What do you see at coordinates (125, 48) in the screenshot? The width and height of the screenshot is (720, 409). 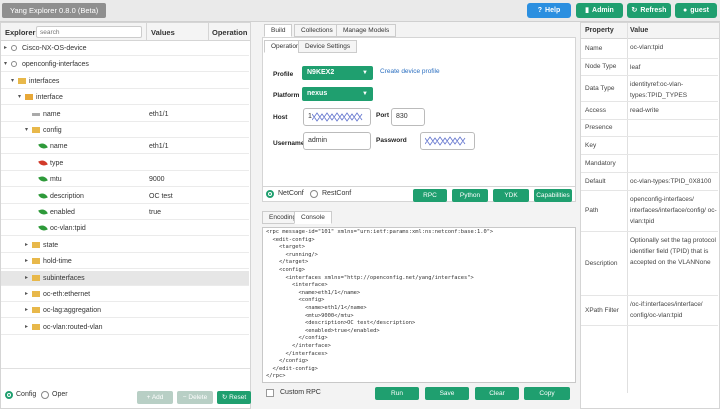 I see `tree-node-cisco-nx-os-device: ▸ Cisco-NX-OS-device` at bounding box center [125, 48].